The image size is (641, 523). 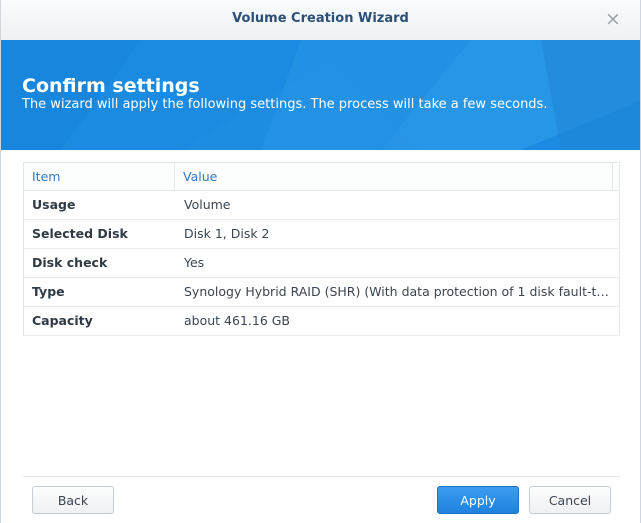 I want to click on column-header-item: Item, so click(x=99, y=176).